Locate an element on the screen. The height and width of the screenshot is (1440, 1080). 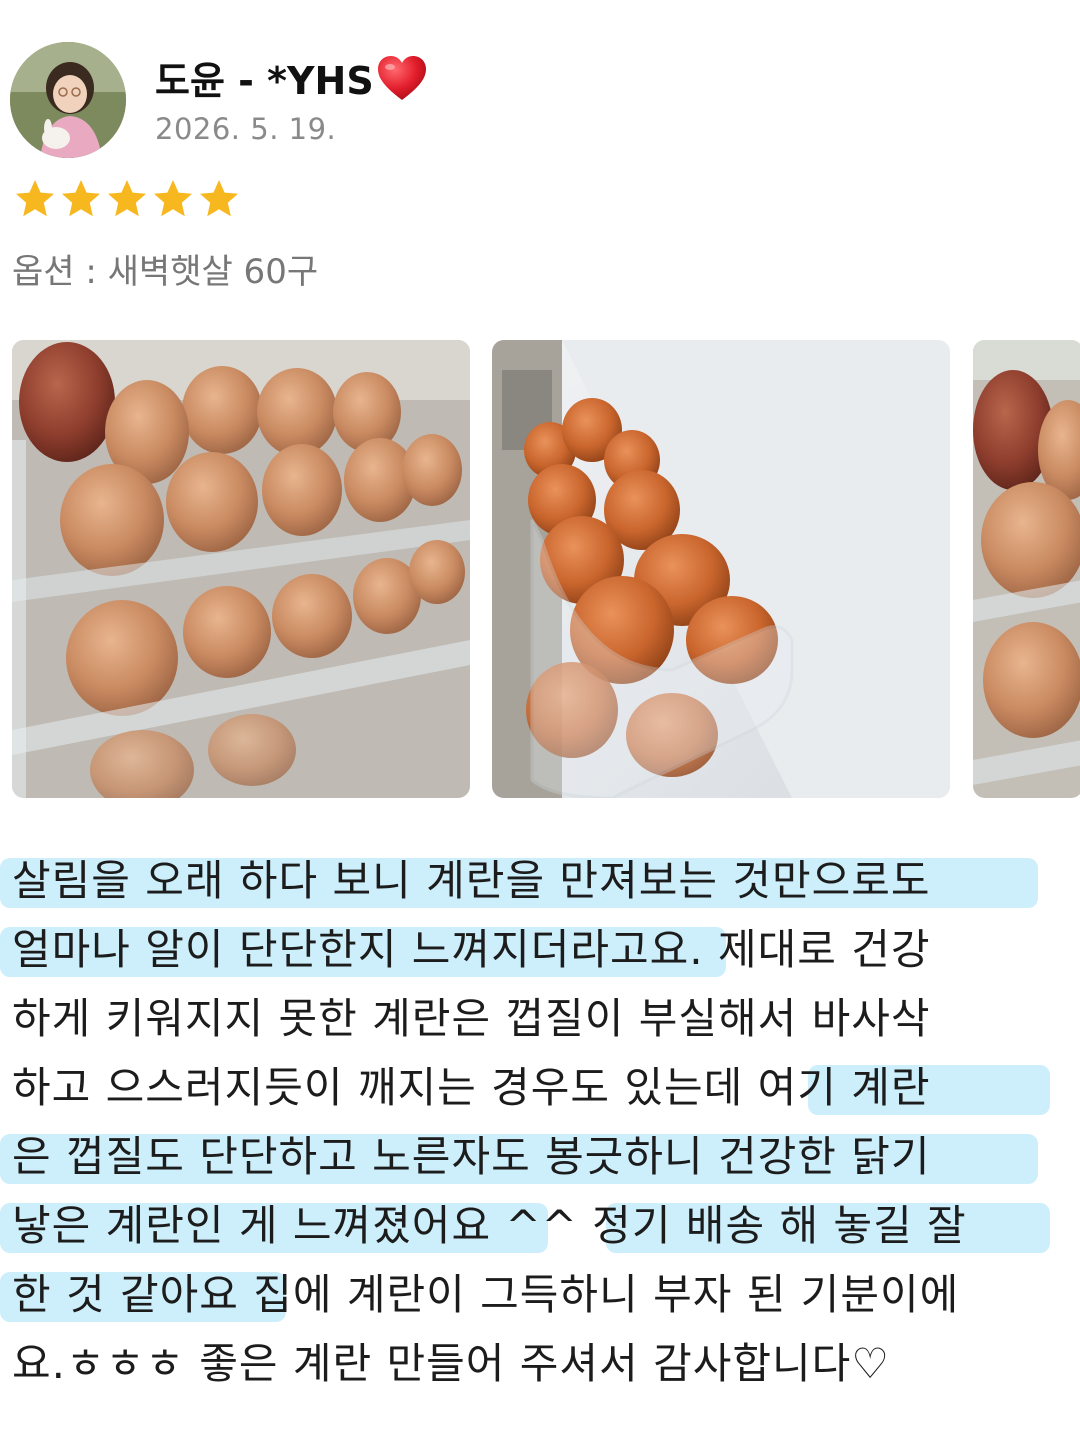
review-body-line: 하게 키워지지 못한 계란은 껍질이 부실해서 바사삭 is located at coordinates (471, 1018).